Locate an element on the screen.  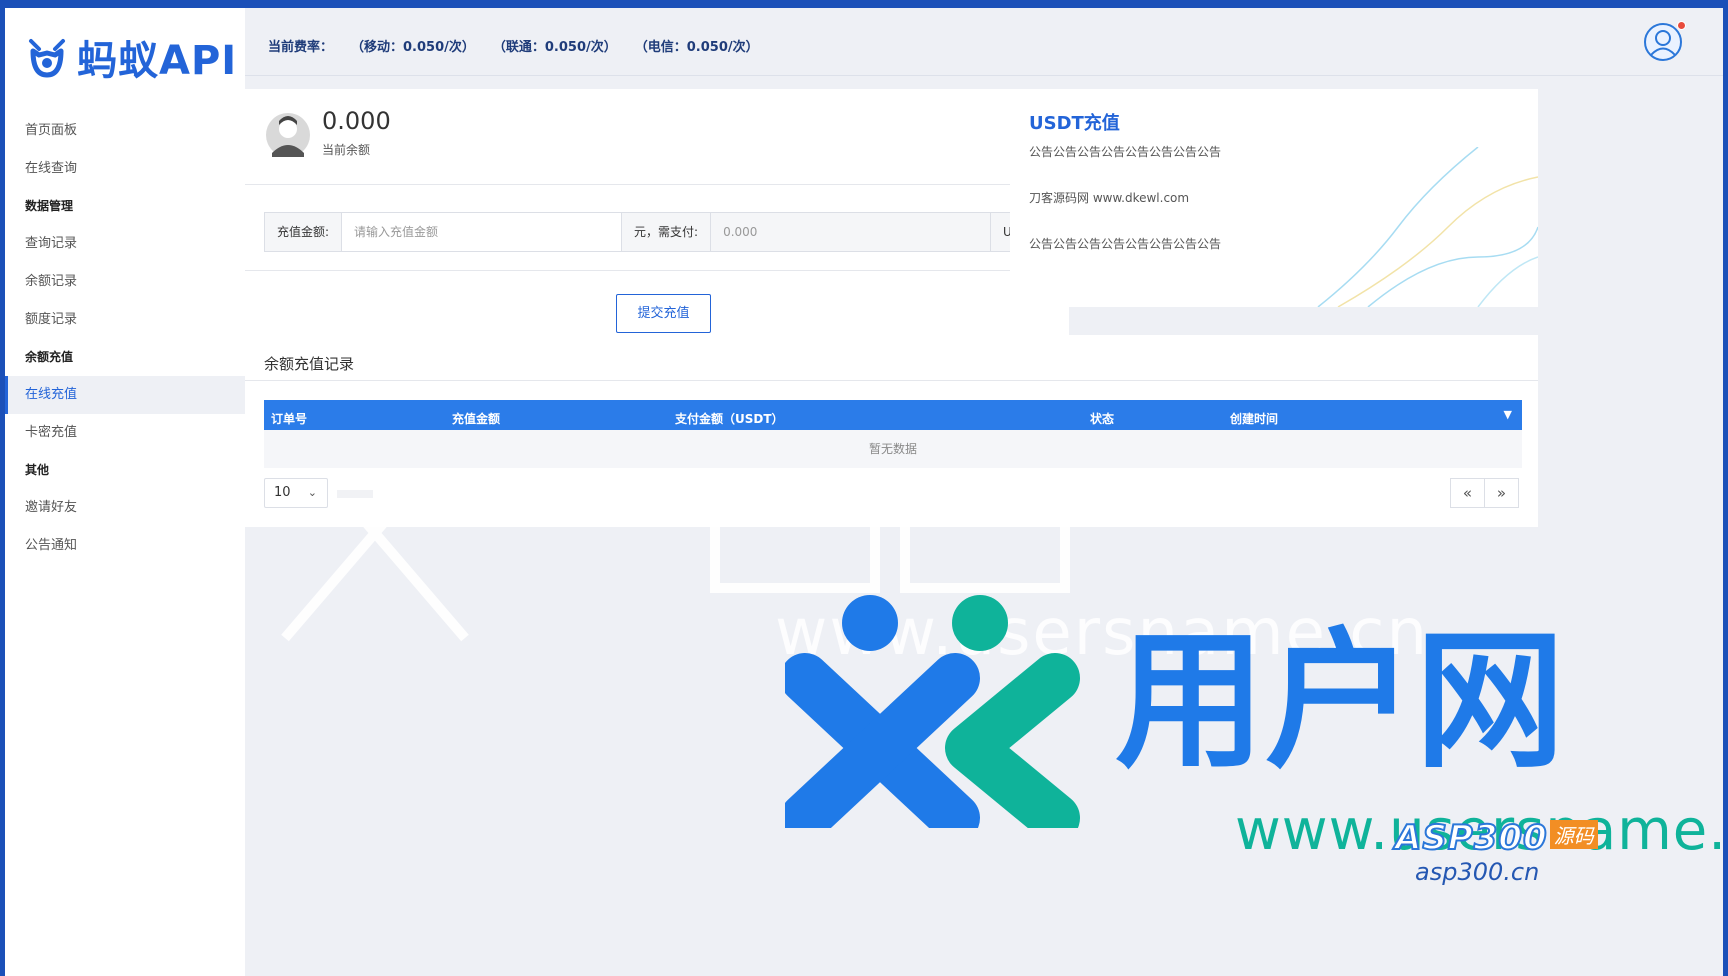
usdt-title: USDT充值 is located at coordinates (1074, 123).